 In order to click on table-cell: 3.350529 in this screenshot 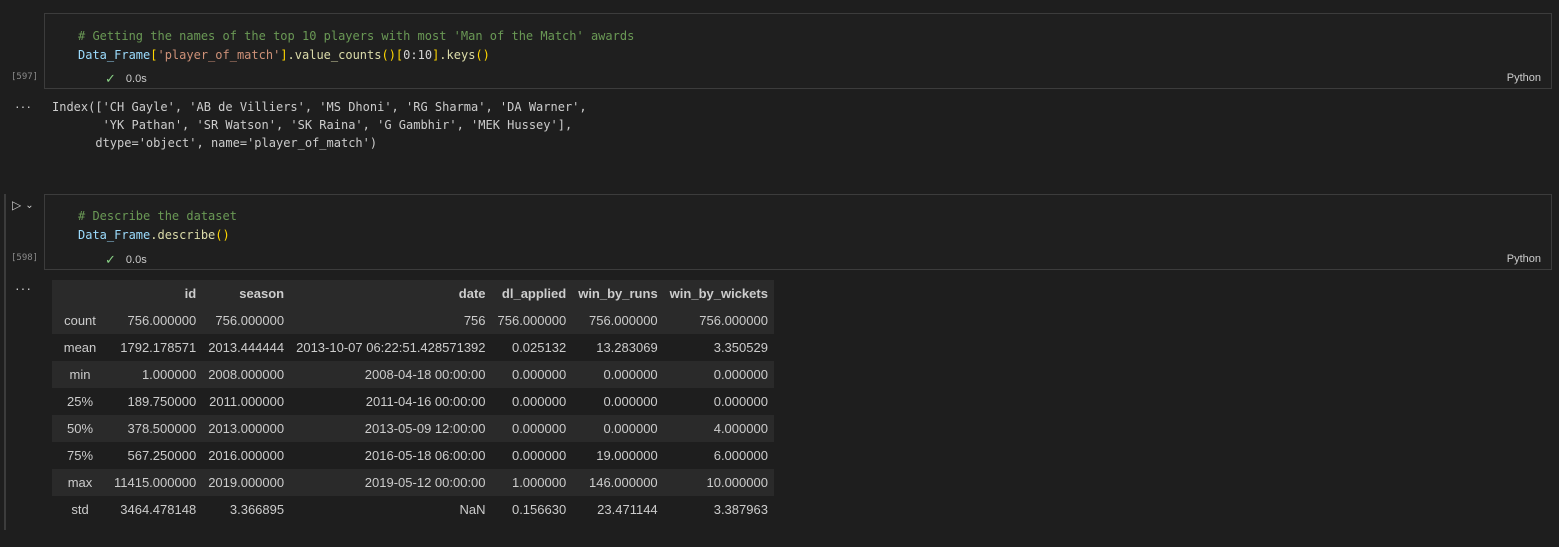, I will do `click(740, 347)`.